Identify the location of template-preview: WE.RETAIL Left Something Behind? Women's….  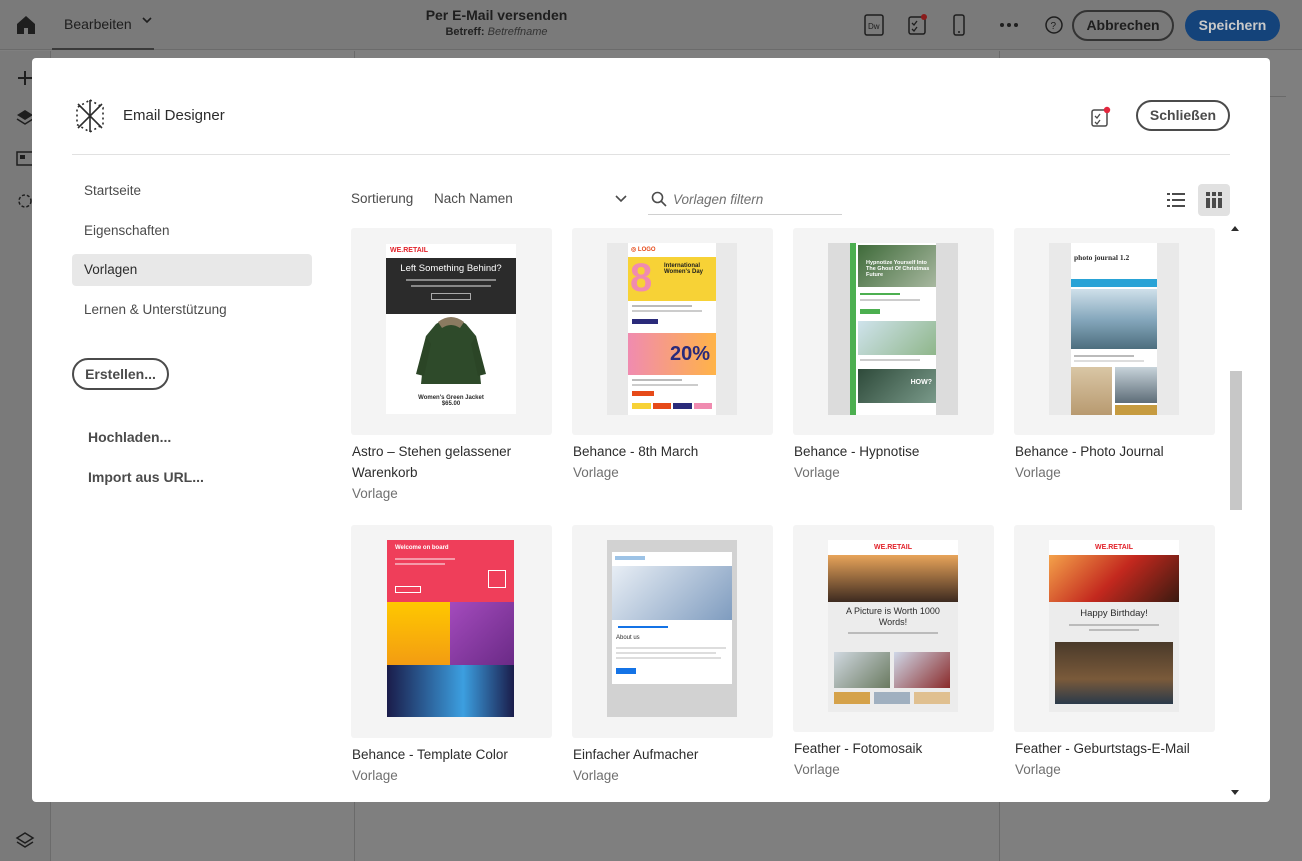
(451, 329).